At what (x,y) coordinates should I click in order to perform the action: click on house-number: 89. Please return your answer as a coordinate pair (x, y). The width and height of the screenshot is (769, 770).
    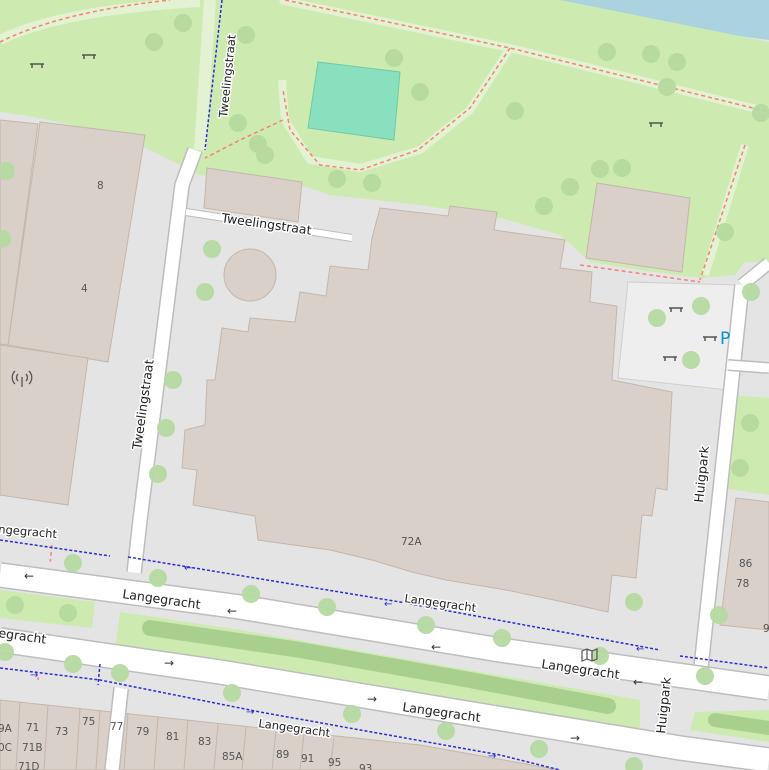
    Looking at the image, I should click on (282, 755).